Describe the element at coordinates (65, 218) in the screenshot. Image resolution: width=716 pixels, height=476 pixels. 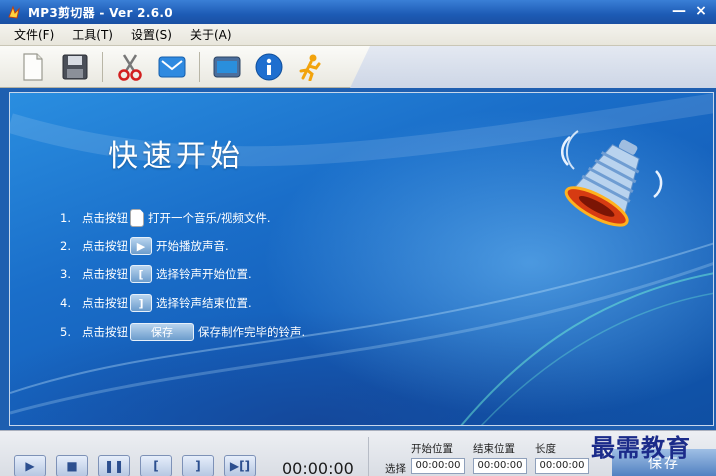
I see `step-number: 1.` at that location.